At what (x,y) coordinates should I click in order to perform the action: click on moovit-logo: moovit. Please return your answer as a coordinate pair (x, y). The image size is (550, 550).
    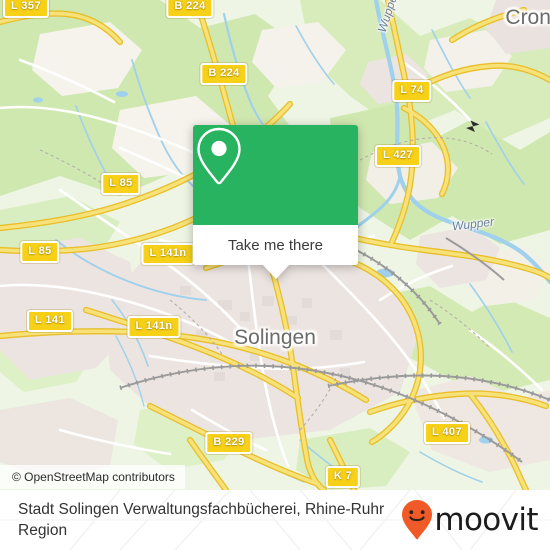
    Looking at the image, I should click on (469, 520).